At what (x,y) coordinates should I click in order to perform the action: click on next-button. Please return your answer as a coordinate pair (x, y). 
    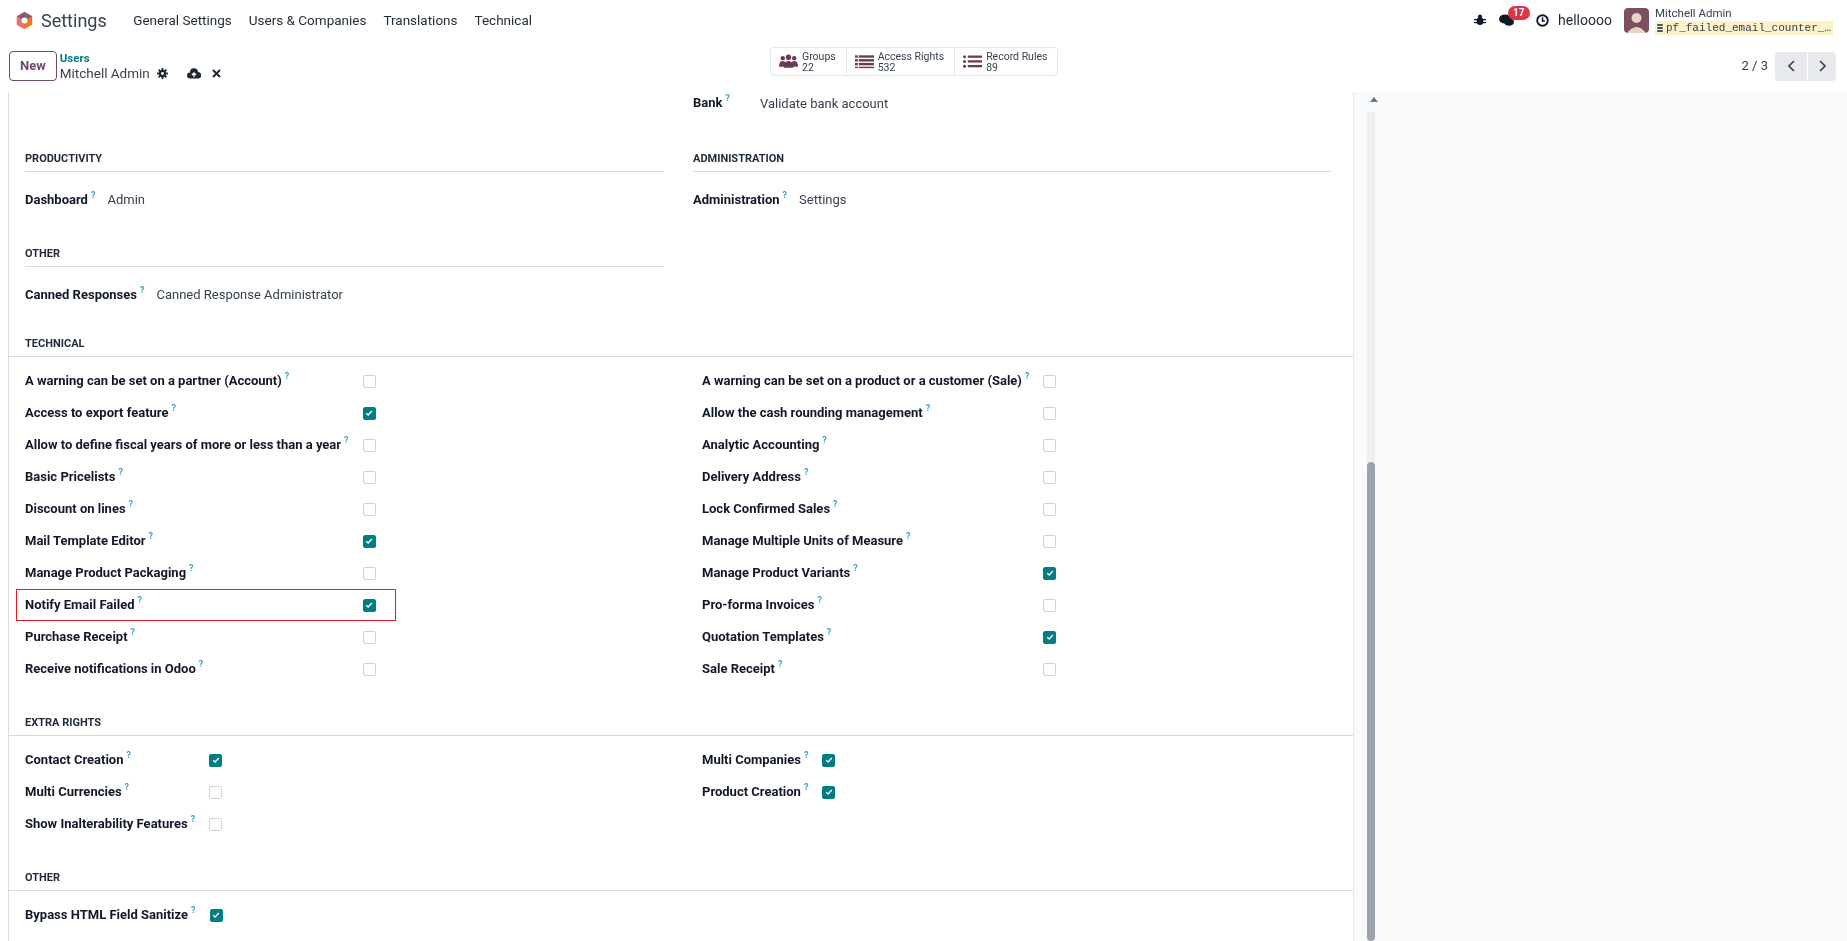
    Looking at the image, I should click on (1822, 66).